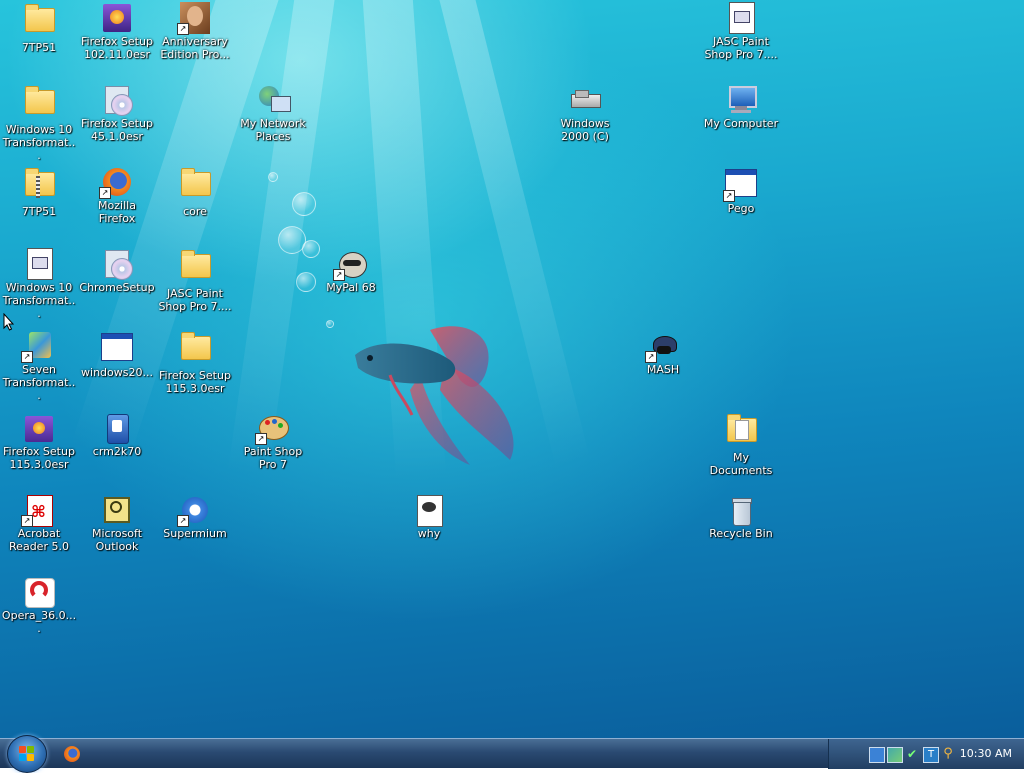 The height and width of the screenshot is (773, 1024). I want to click on palette-icon: ↗, so click(272, 428).